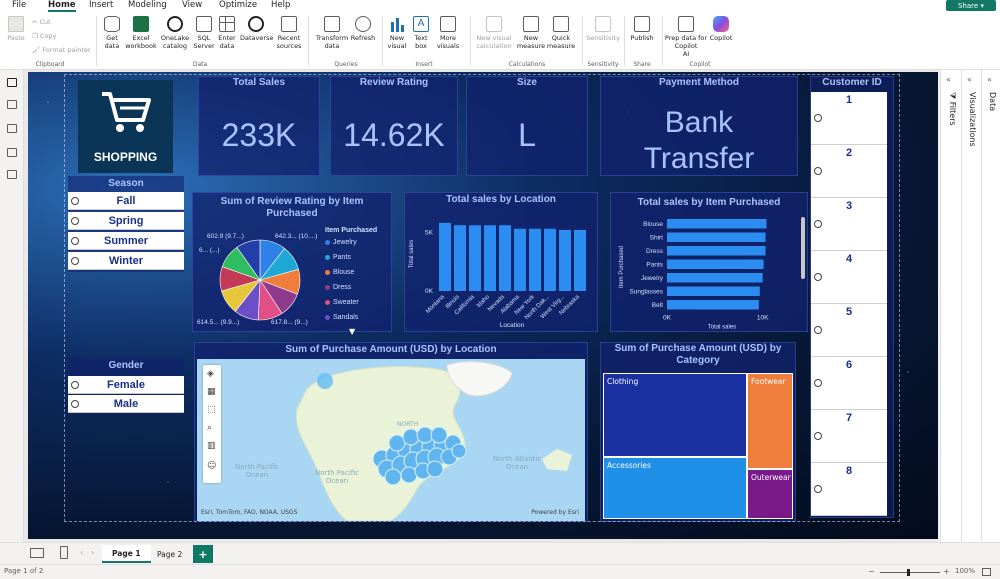 This screenshot has width=1000, height=579. I want to click on prep-data-icon, so click(686, 24).